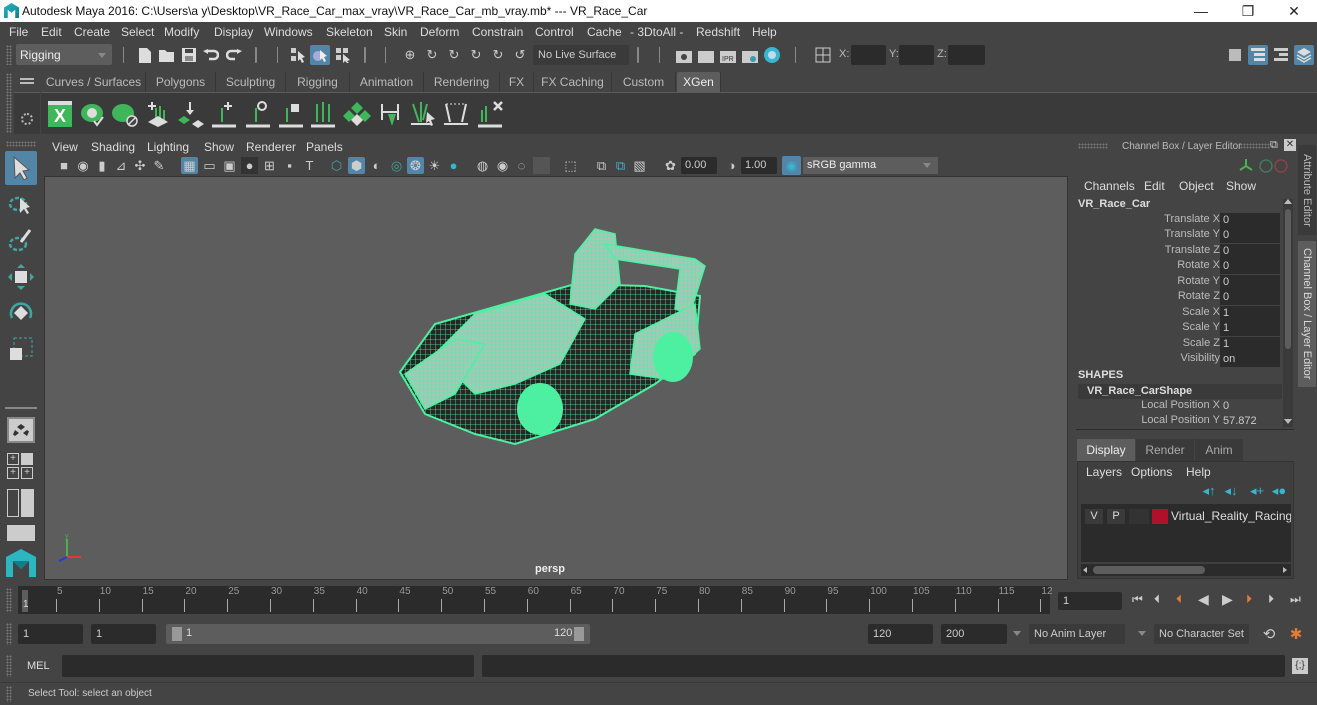  Describe the element at coordinates (1269, 634) in the screenshot. I see `auto-keyframe-icon: ⟲` at that location.